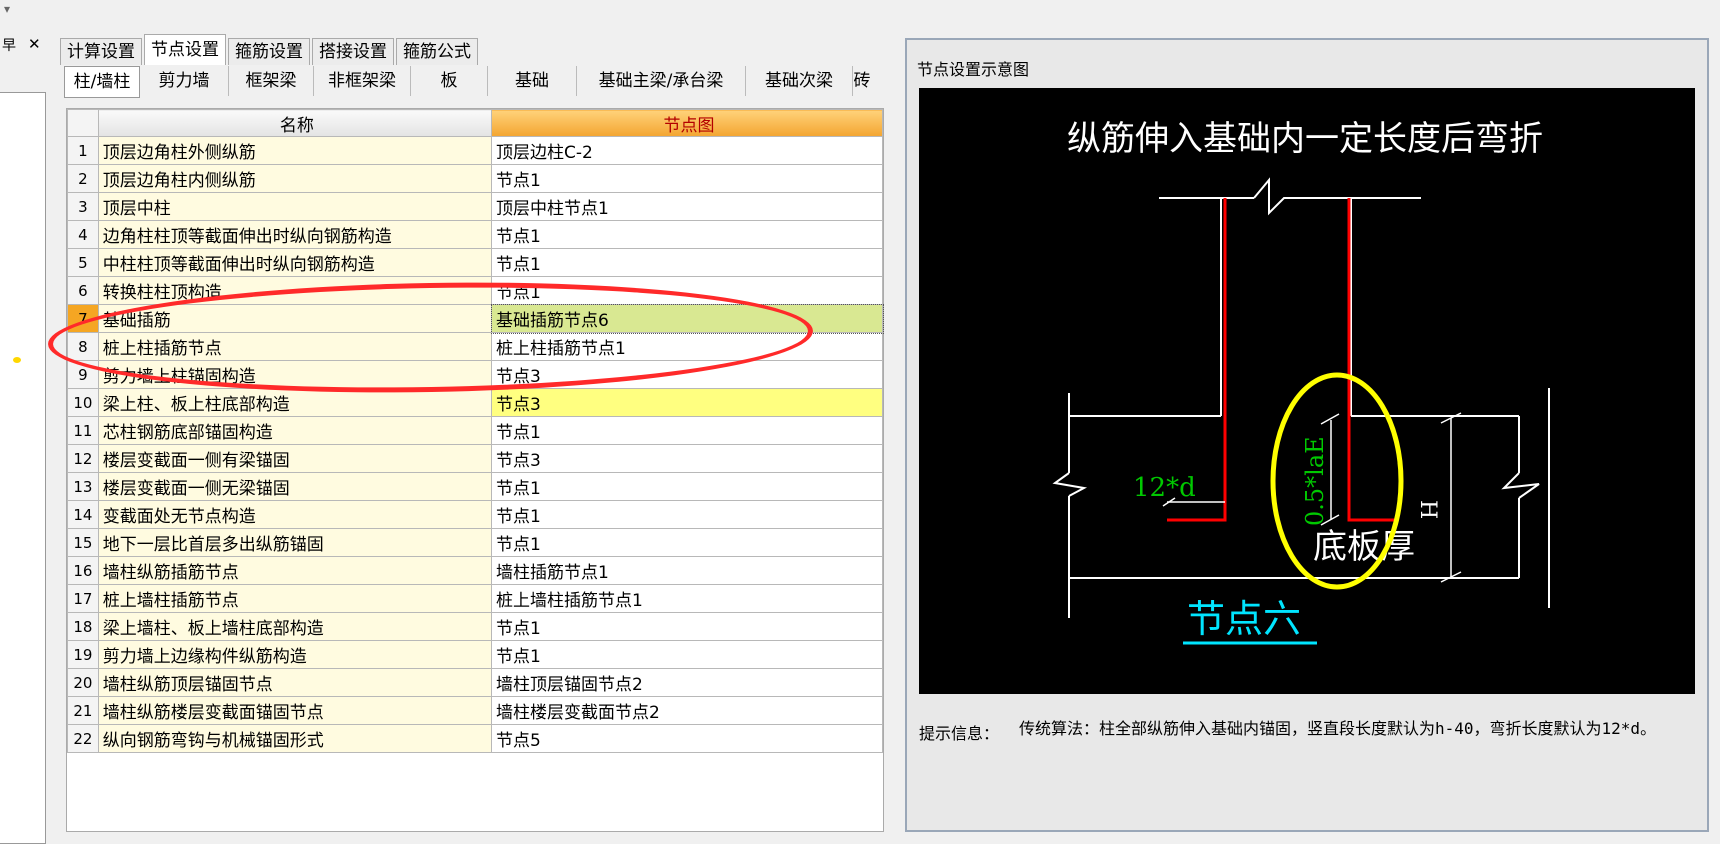 This screenshot has width=1720, height=844. I want to click on row-number-cell: 15, so click(83, 542).